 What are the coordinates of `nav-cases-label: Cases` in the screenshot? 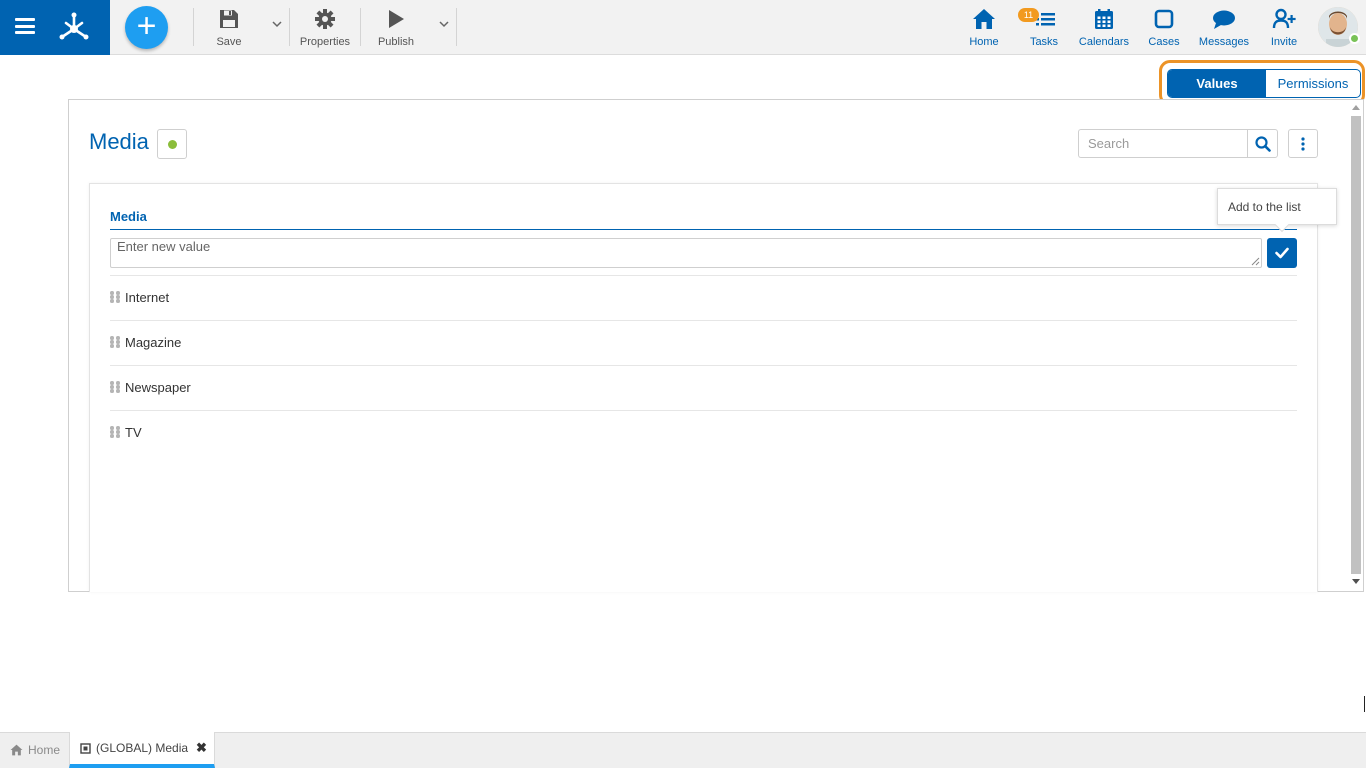 It's located at (1164, 42).